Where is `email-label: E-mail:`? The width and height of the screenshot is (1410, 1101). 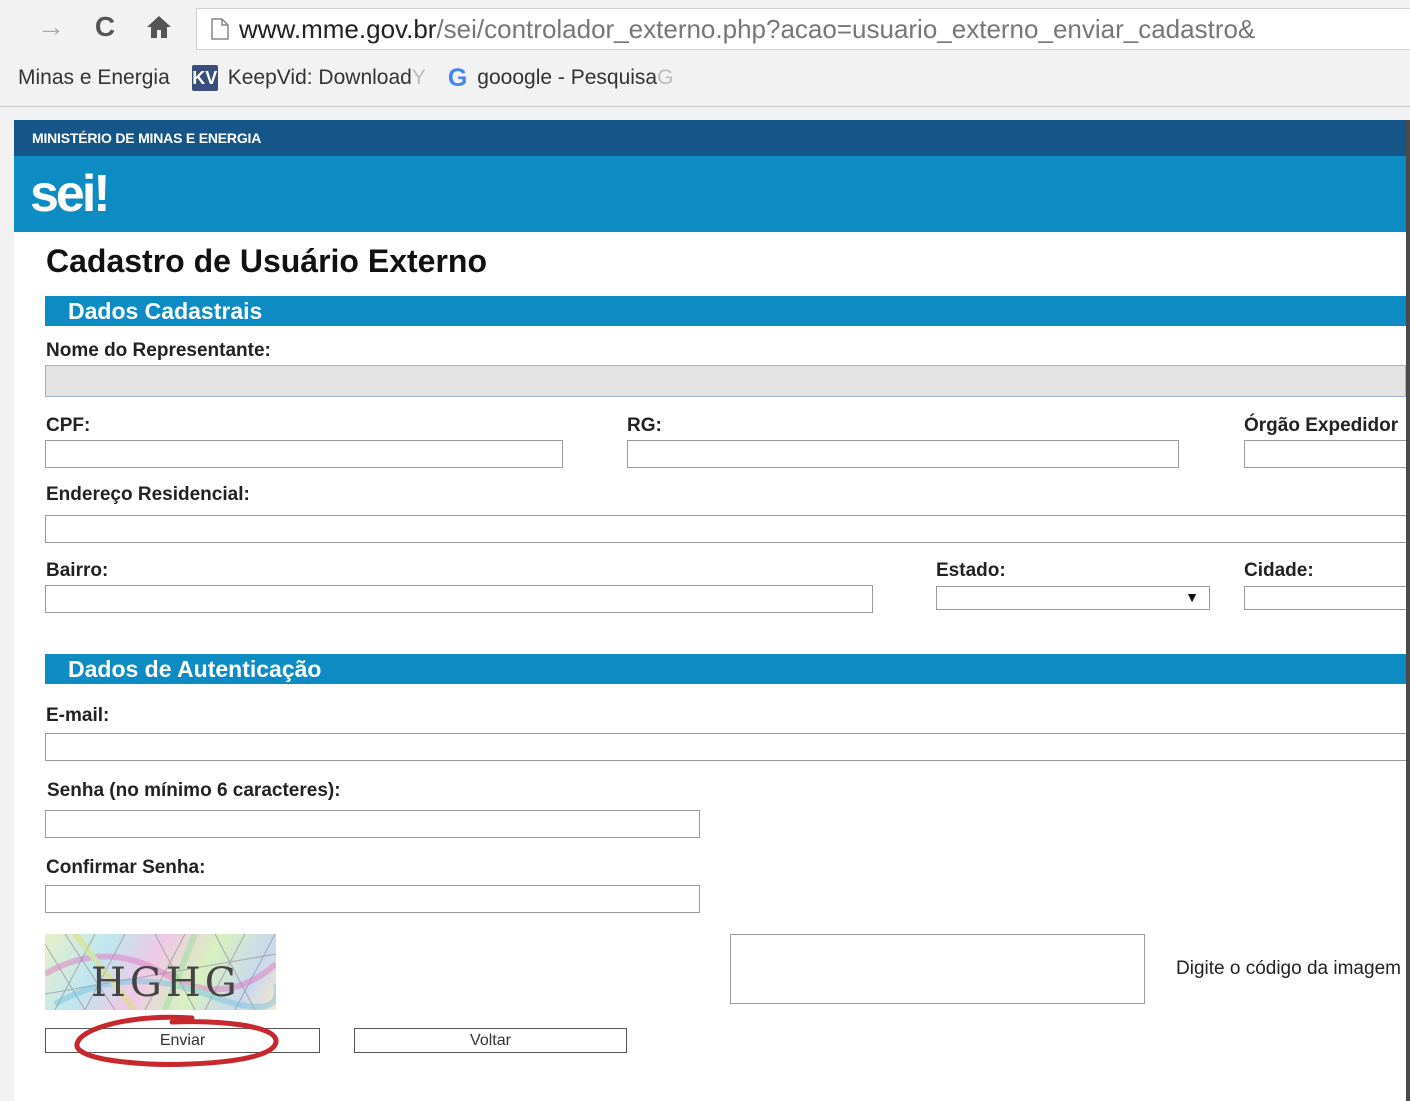
email-label: E-mail: is located at coordinates (78, 715).